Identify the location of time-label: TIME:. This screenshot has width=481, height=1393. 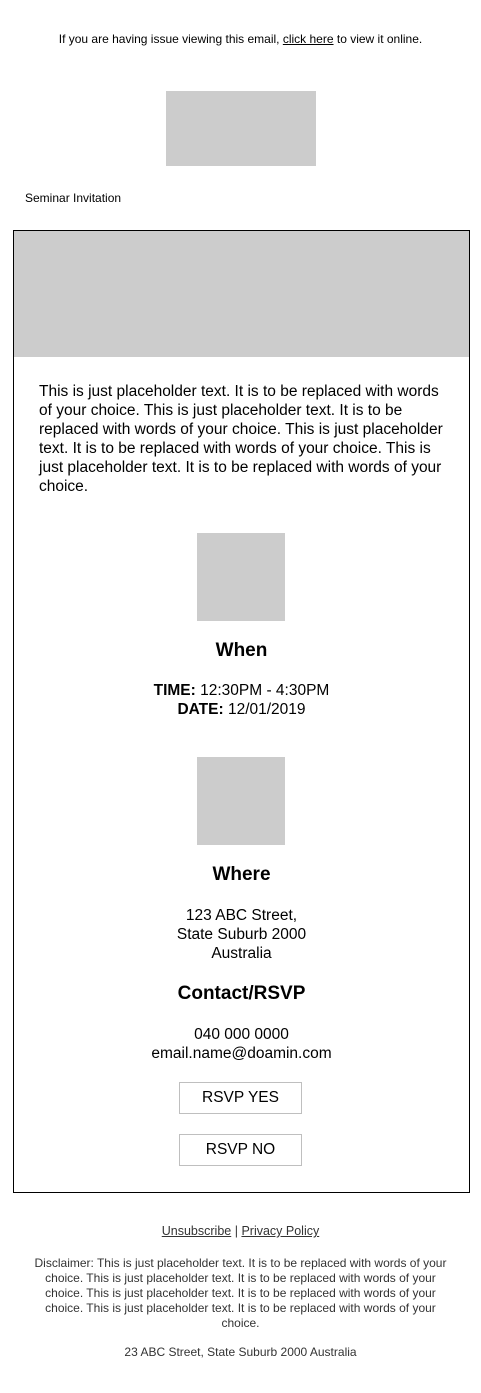
(174, 690).